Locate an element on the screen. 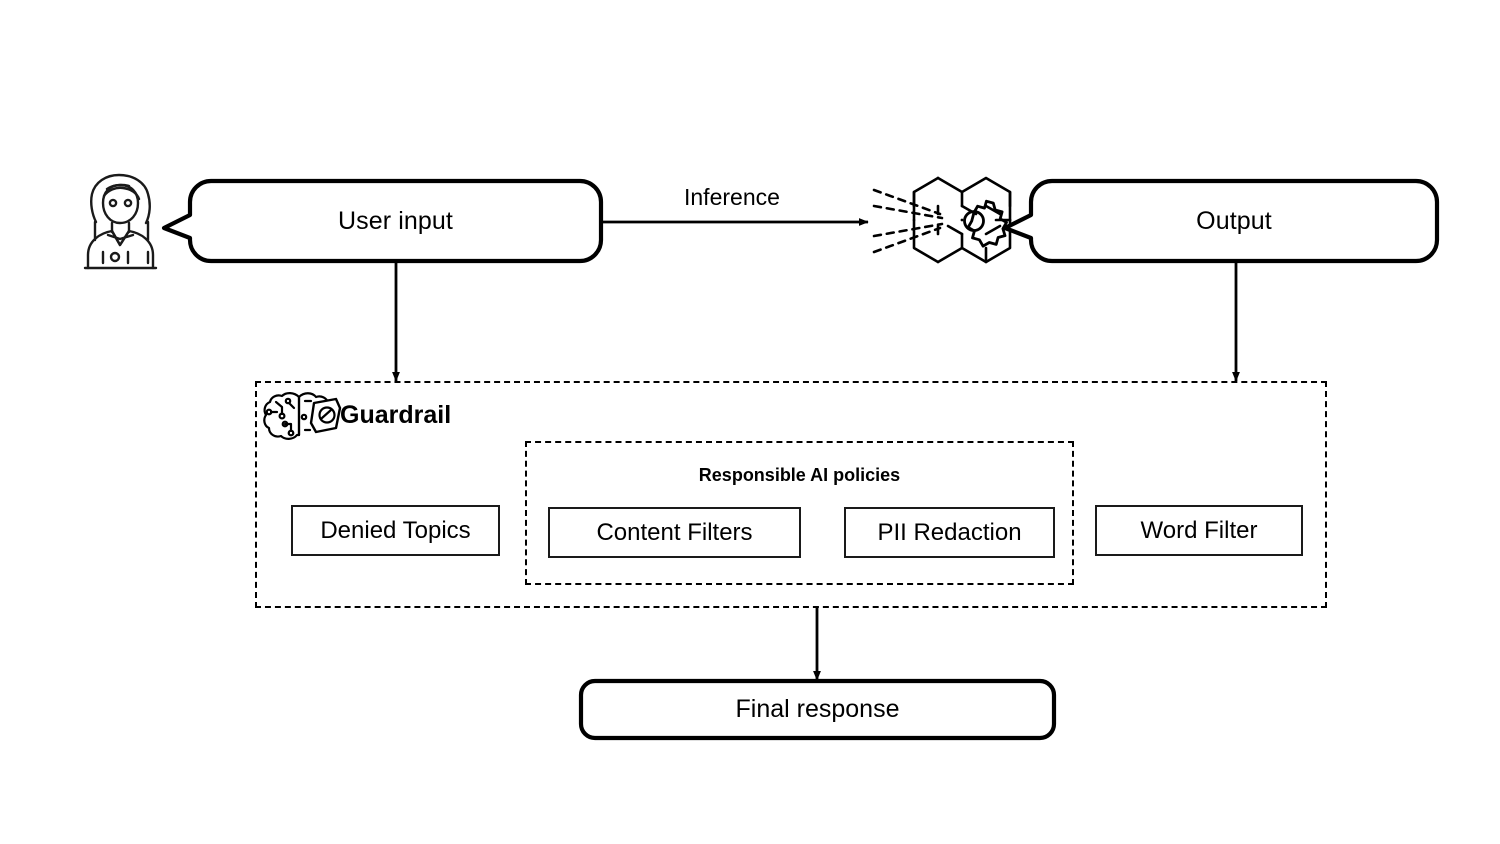 This screenshot has height=844, width=1500. output-label: Output is located at coordinates (1234, 220).